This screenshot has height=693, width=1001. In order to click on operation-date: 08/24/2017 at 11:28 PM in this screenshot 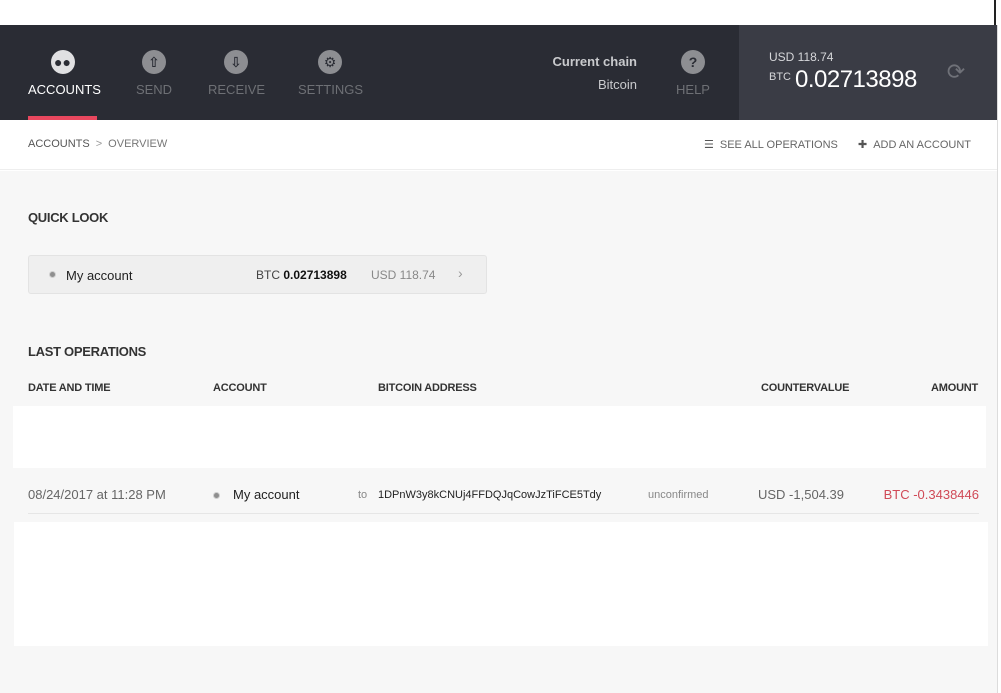, I will do `click(97, 494)`.